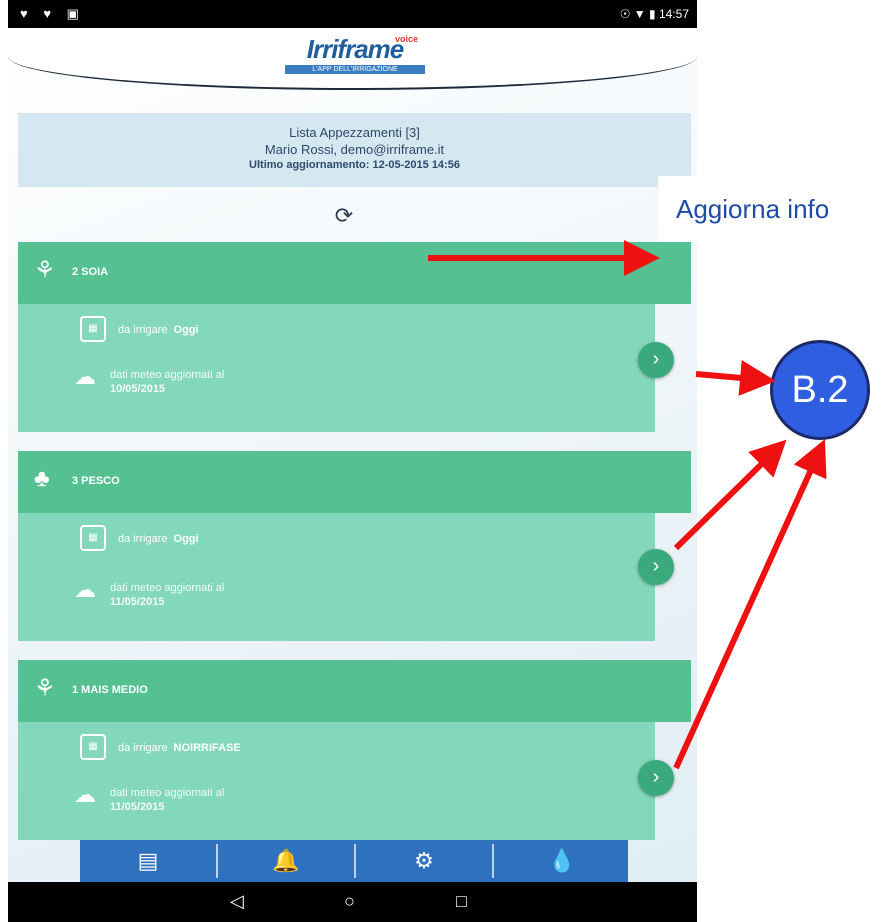  Describe the element at coordinates (354, 132) in the screenshot. I see `list-title: Lista Appezzamenti [3]` at that location.